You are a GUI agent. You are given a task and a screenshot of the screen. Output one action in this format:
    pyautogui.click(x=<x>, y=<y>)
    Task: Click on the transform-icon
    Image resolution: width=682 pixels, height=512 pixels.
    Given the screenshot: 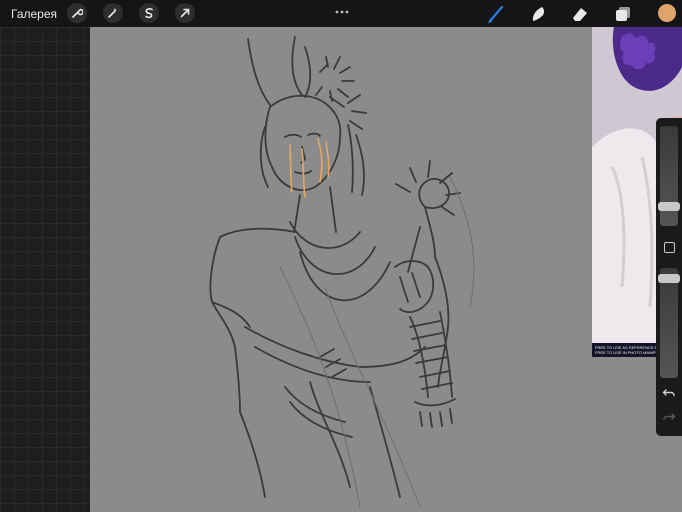 What is the action you would take?
    pyautogui.click(x=185, y=13)
    